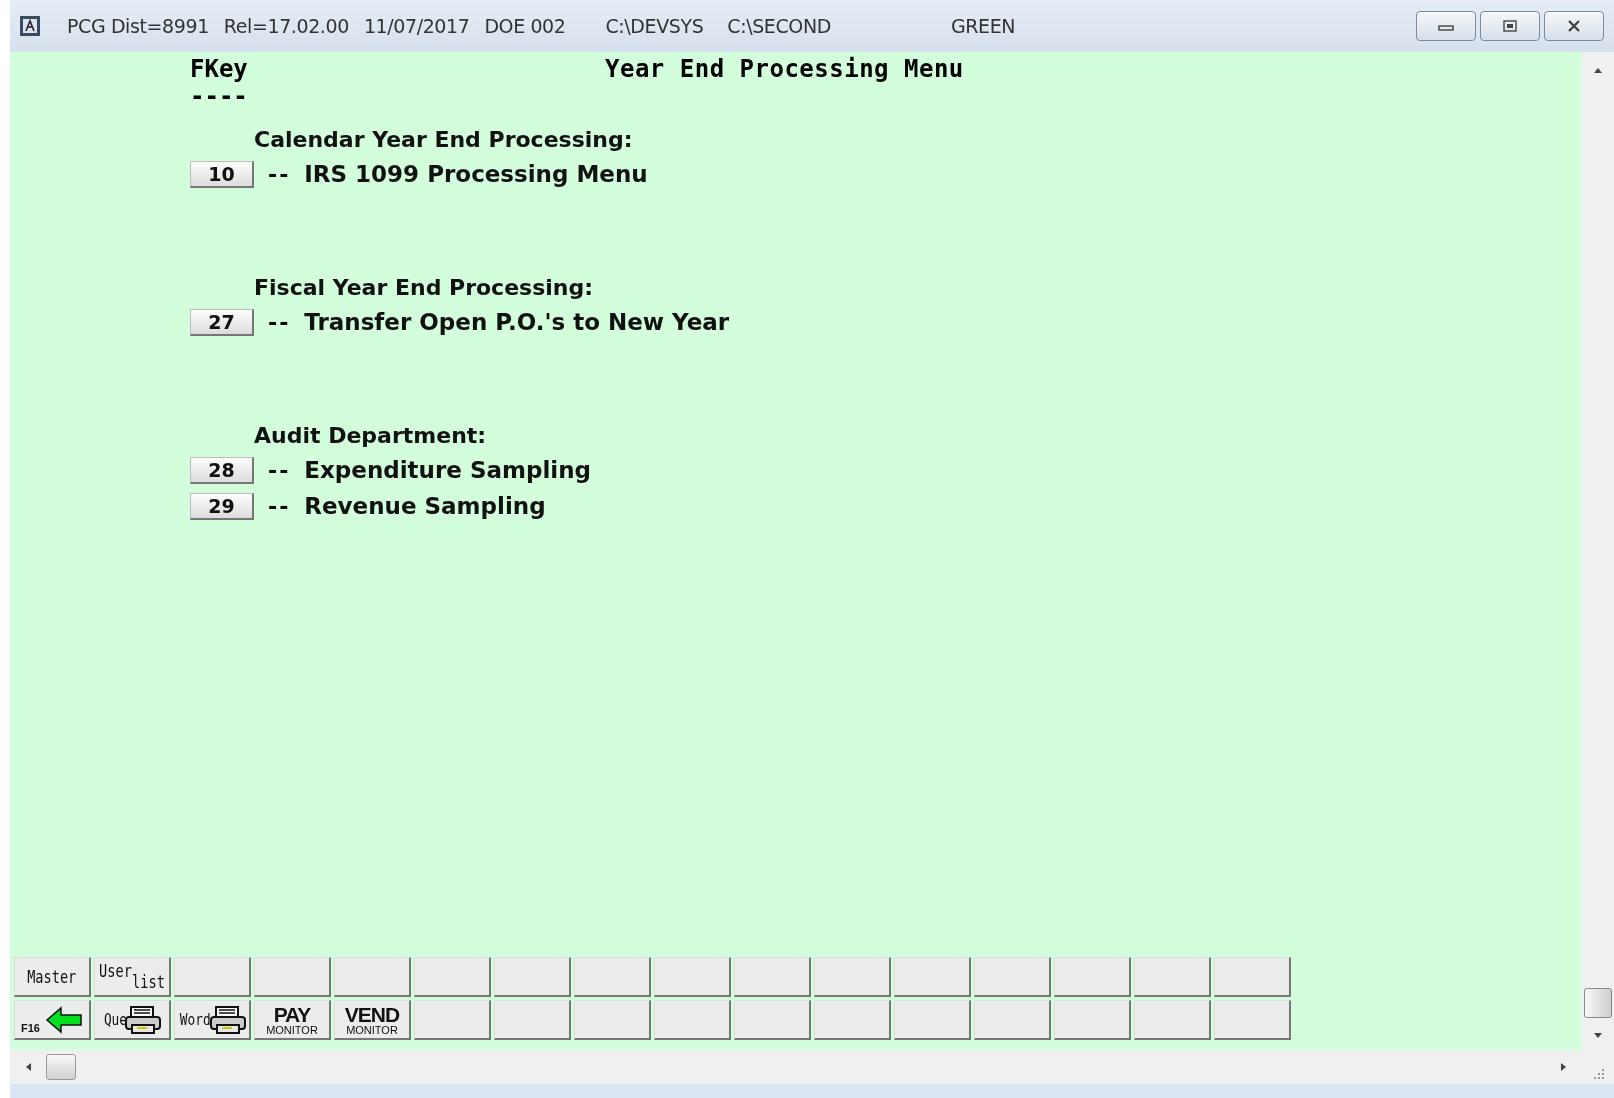  What do you see at coordinates (1598, 1036) in the screenshot?
I see `scroll-down-icon` at bounding box center [1598, 1036].